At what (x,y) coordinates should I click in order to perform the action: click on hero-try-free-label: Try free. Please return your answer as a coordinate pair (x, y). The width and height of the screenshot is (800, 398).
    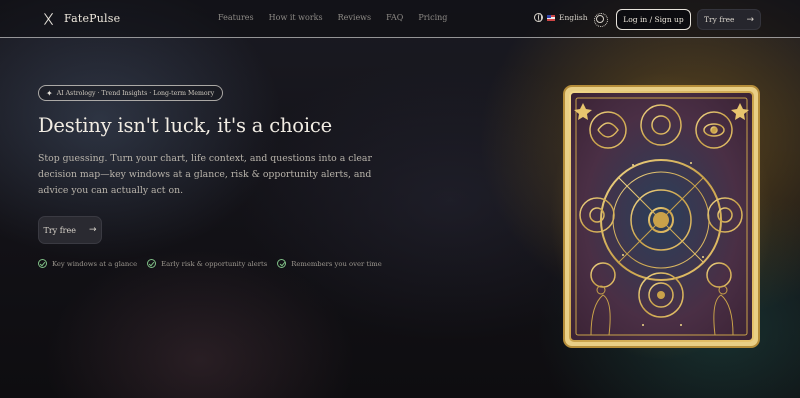
    Looking at the image, I should click on (59, 230).